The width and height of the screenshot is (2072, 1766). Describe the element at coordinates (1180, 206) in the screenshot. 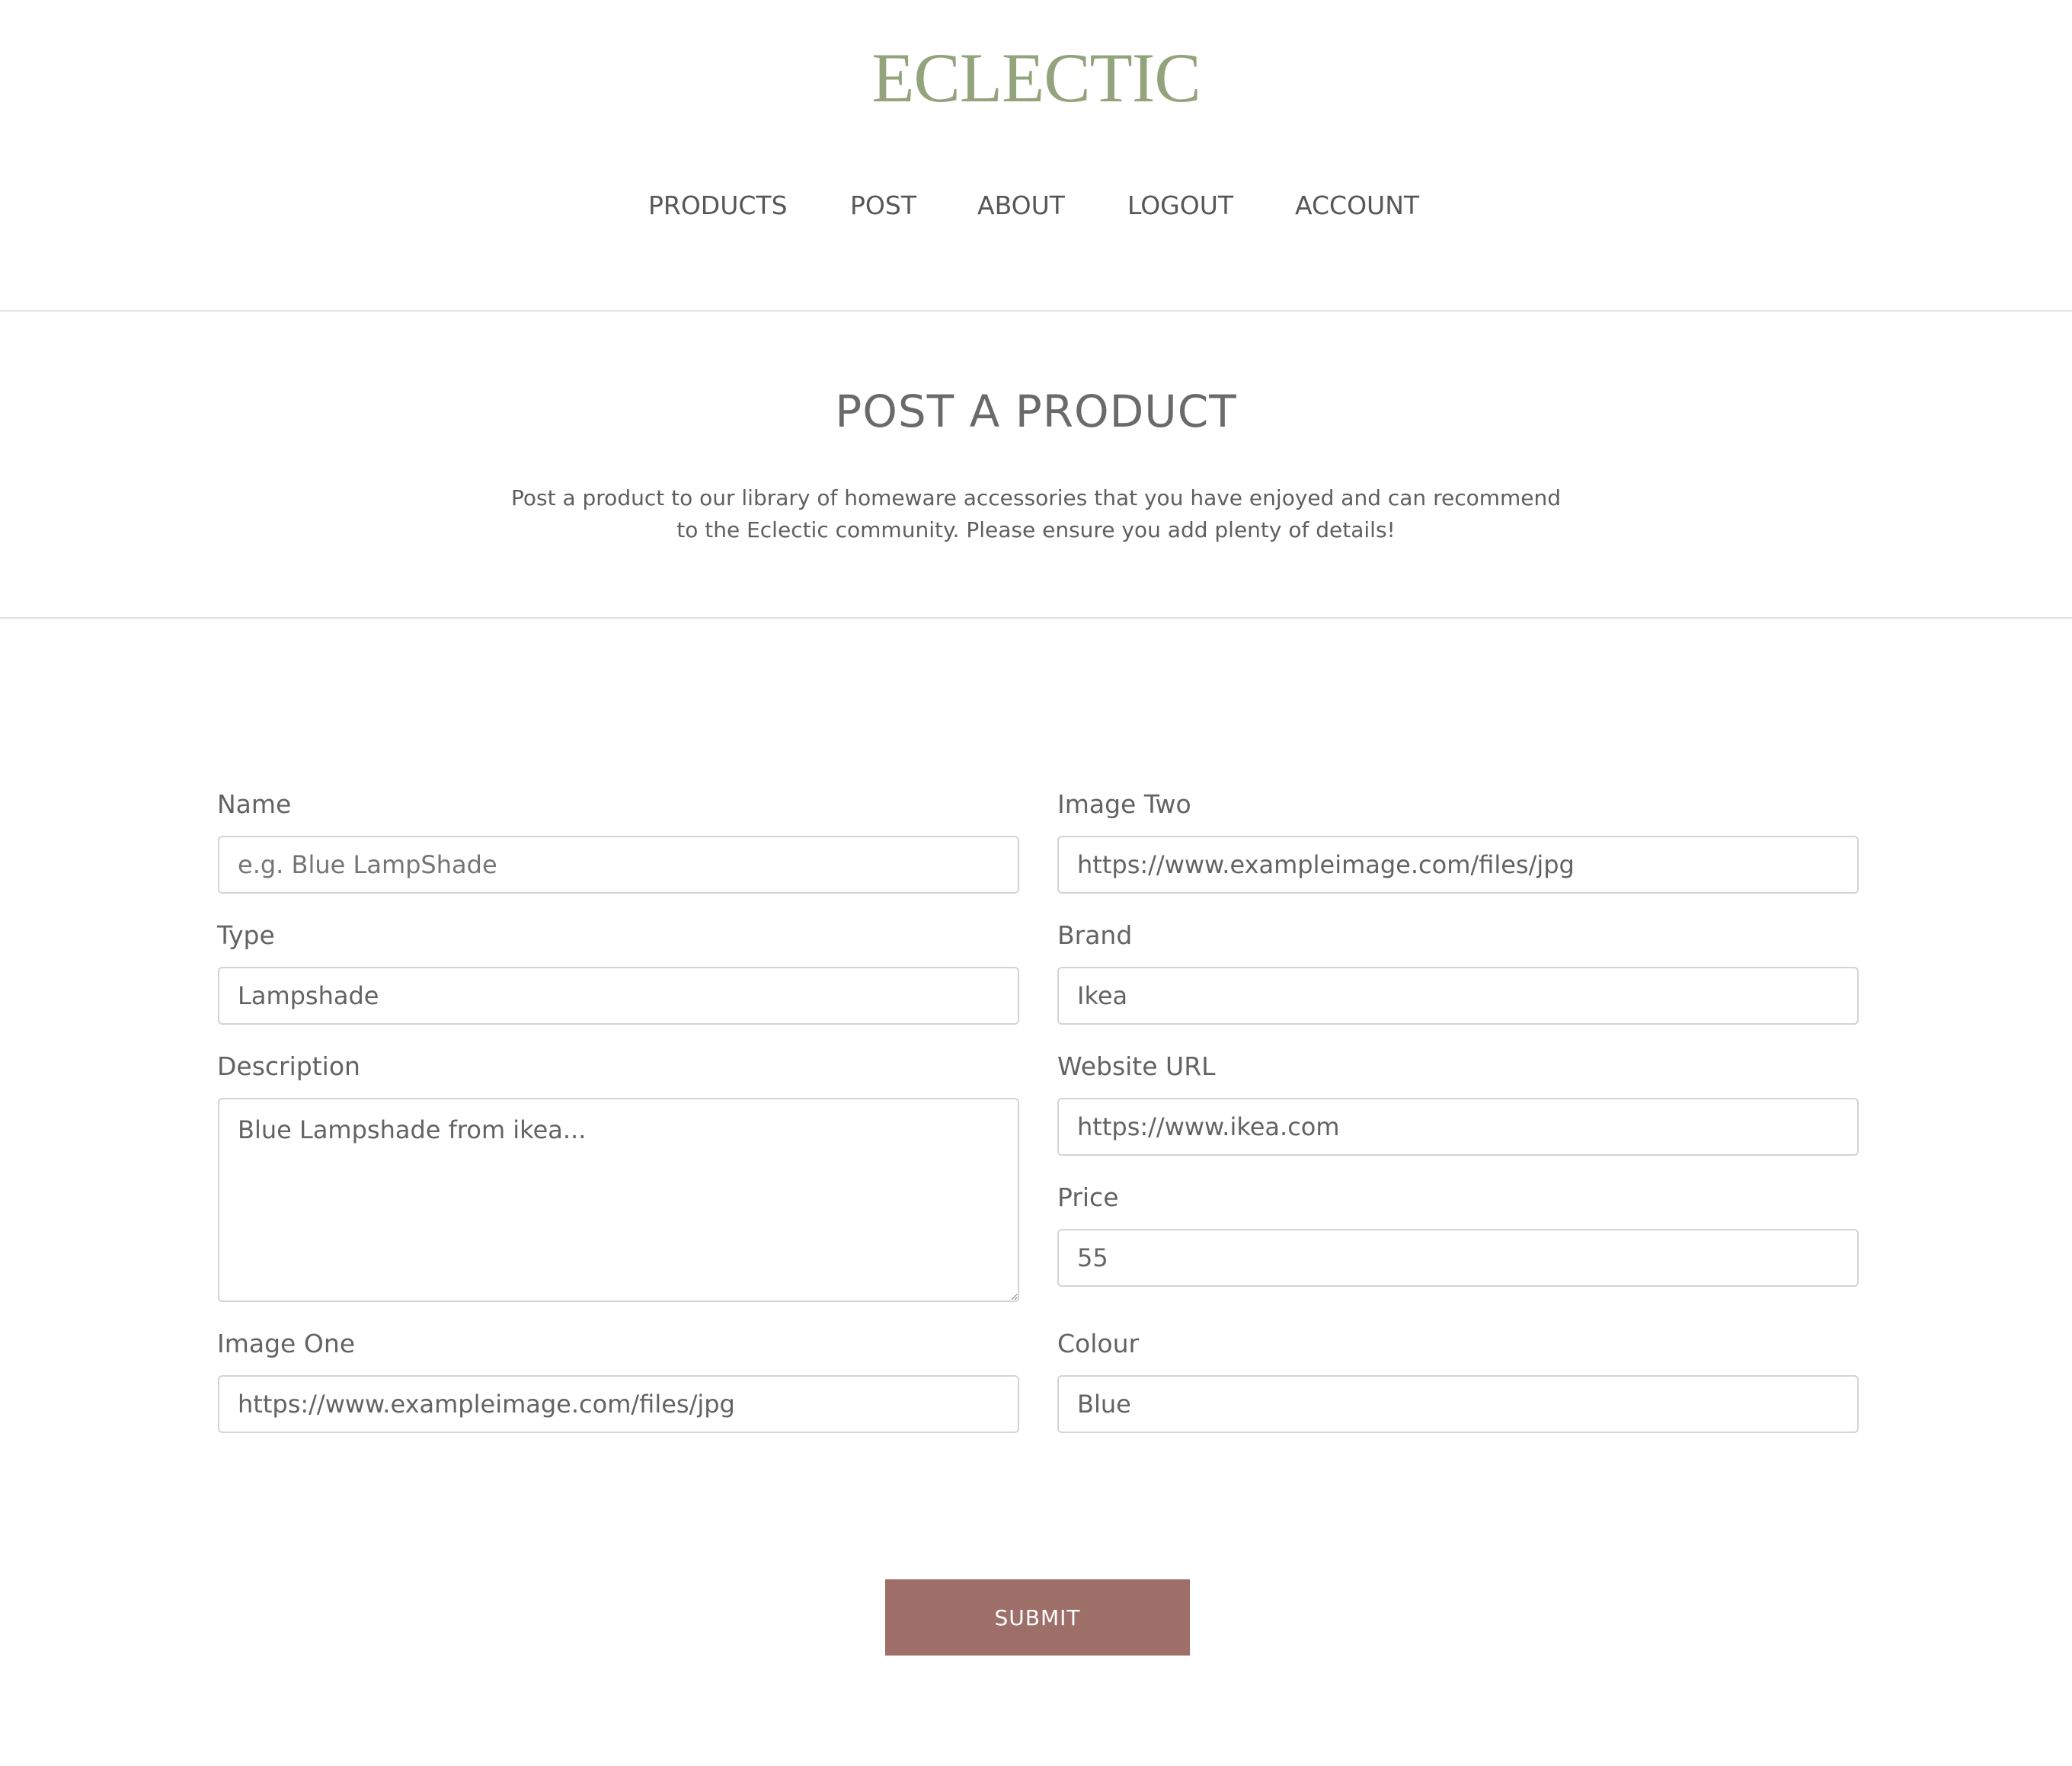

I see `nav-item-logout: LOGOUT` at that location.